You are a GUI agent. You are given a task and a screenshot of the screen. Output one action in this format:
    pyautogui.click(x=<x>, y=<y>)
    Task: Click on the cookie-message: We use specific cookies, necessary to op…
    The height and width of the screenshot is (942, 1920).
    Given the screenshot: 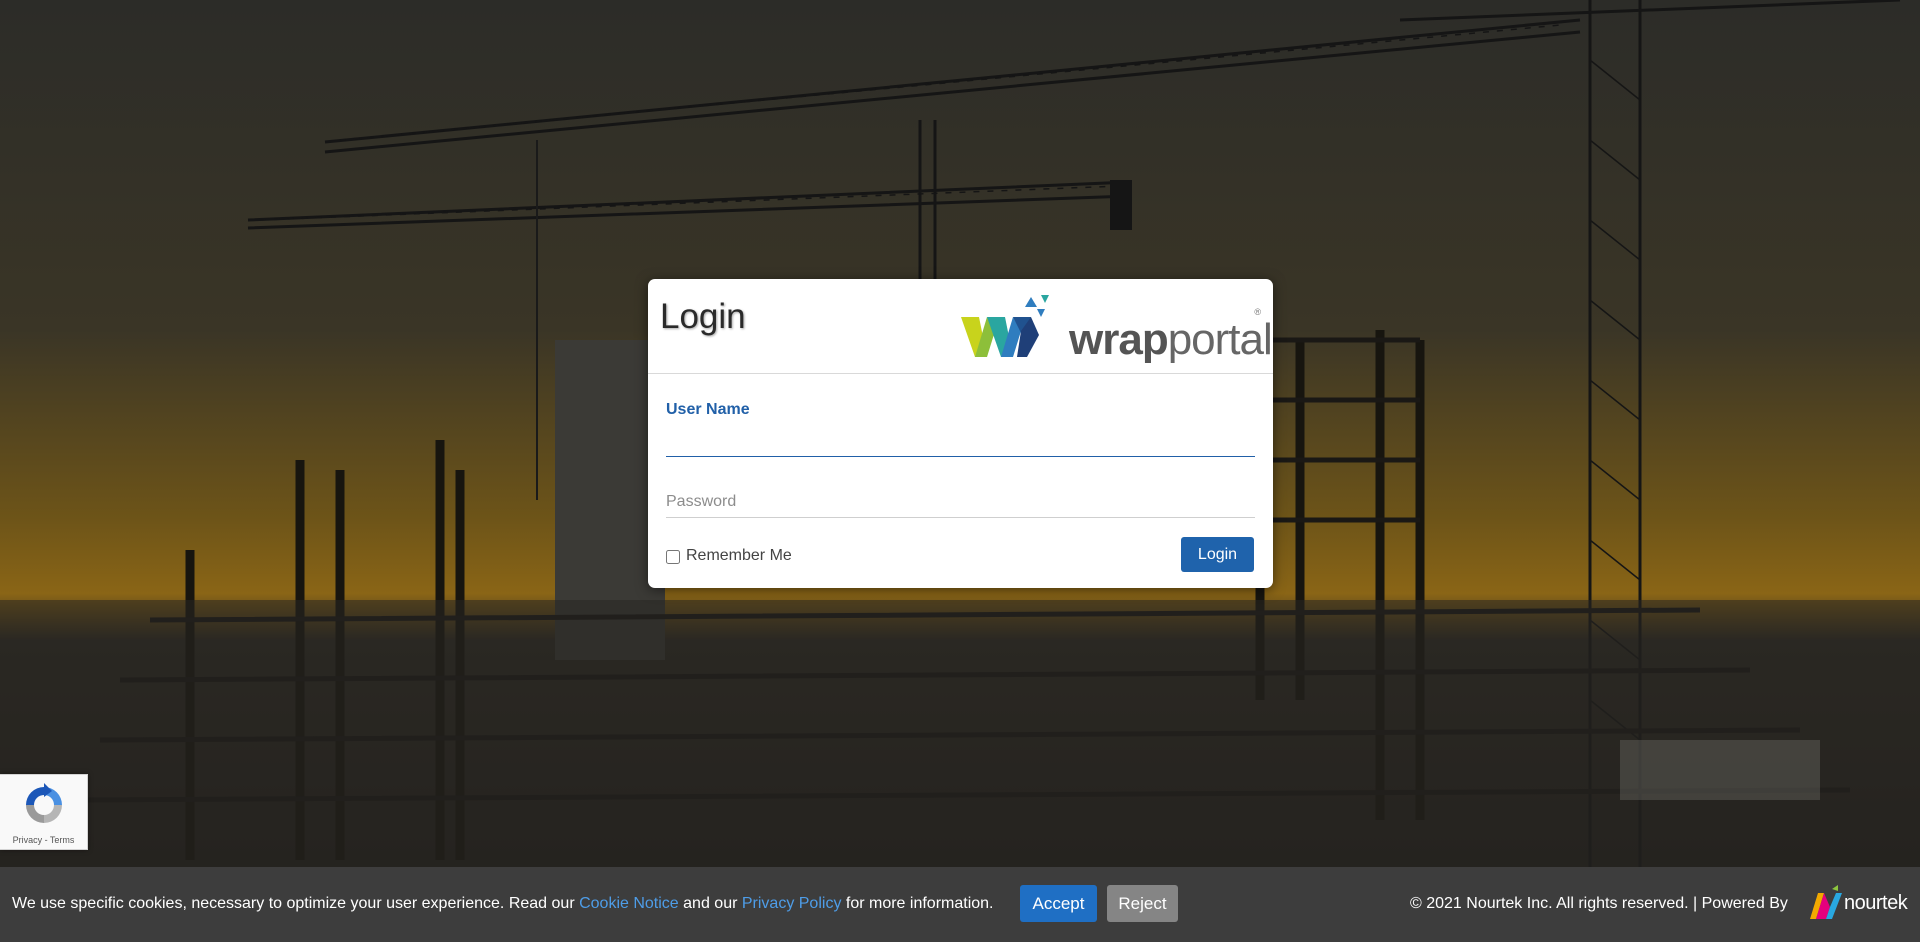 What is the action you would take?
    pyautogui.click(x=503, y=903)
    